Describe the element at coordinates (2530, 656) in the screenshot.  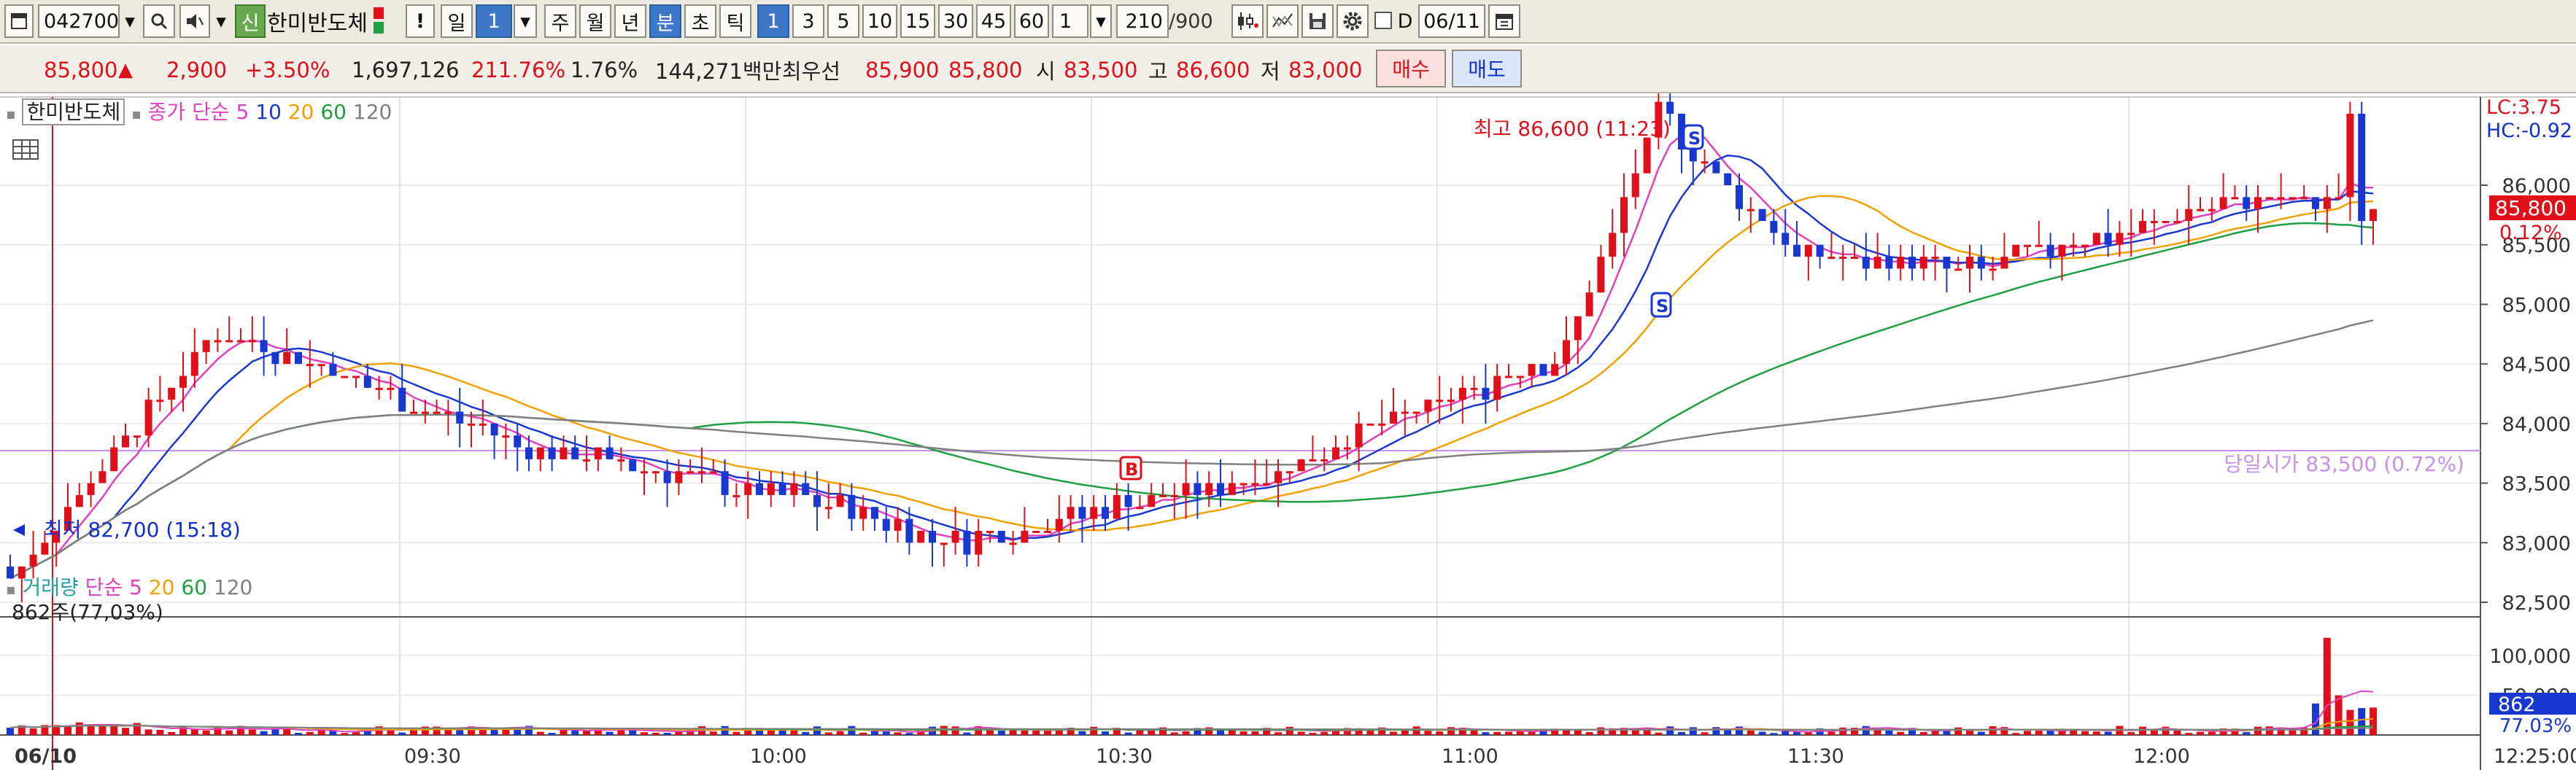
I see `y-tick-label: 100,000` at that location.